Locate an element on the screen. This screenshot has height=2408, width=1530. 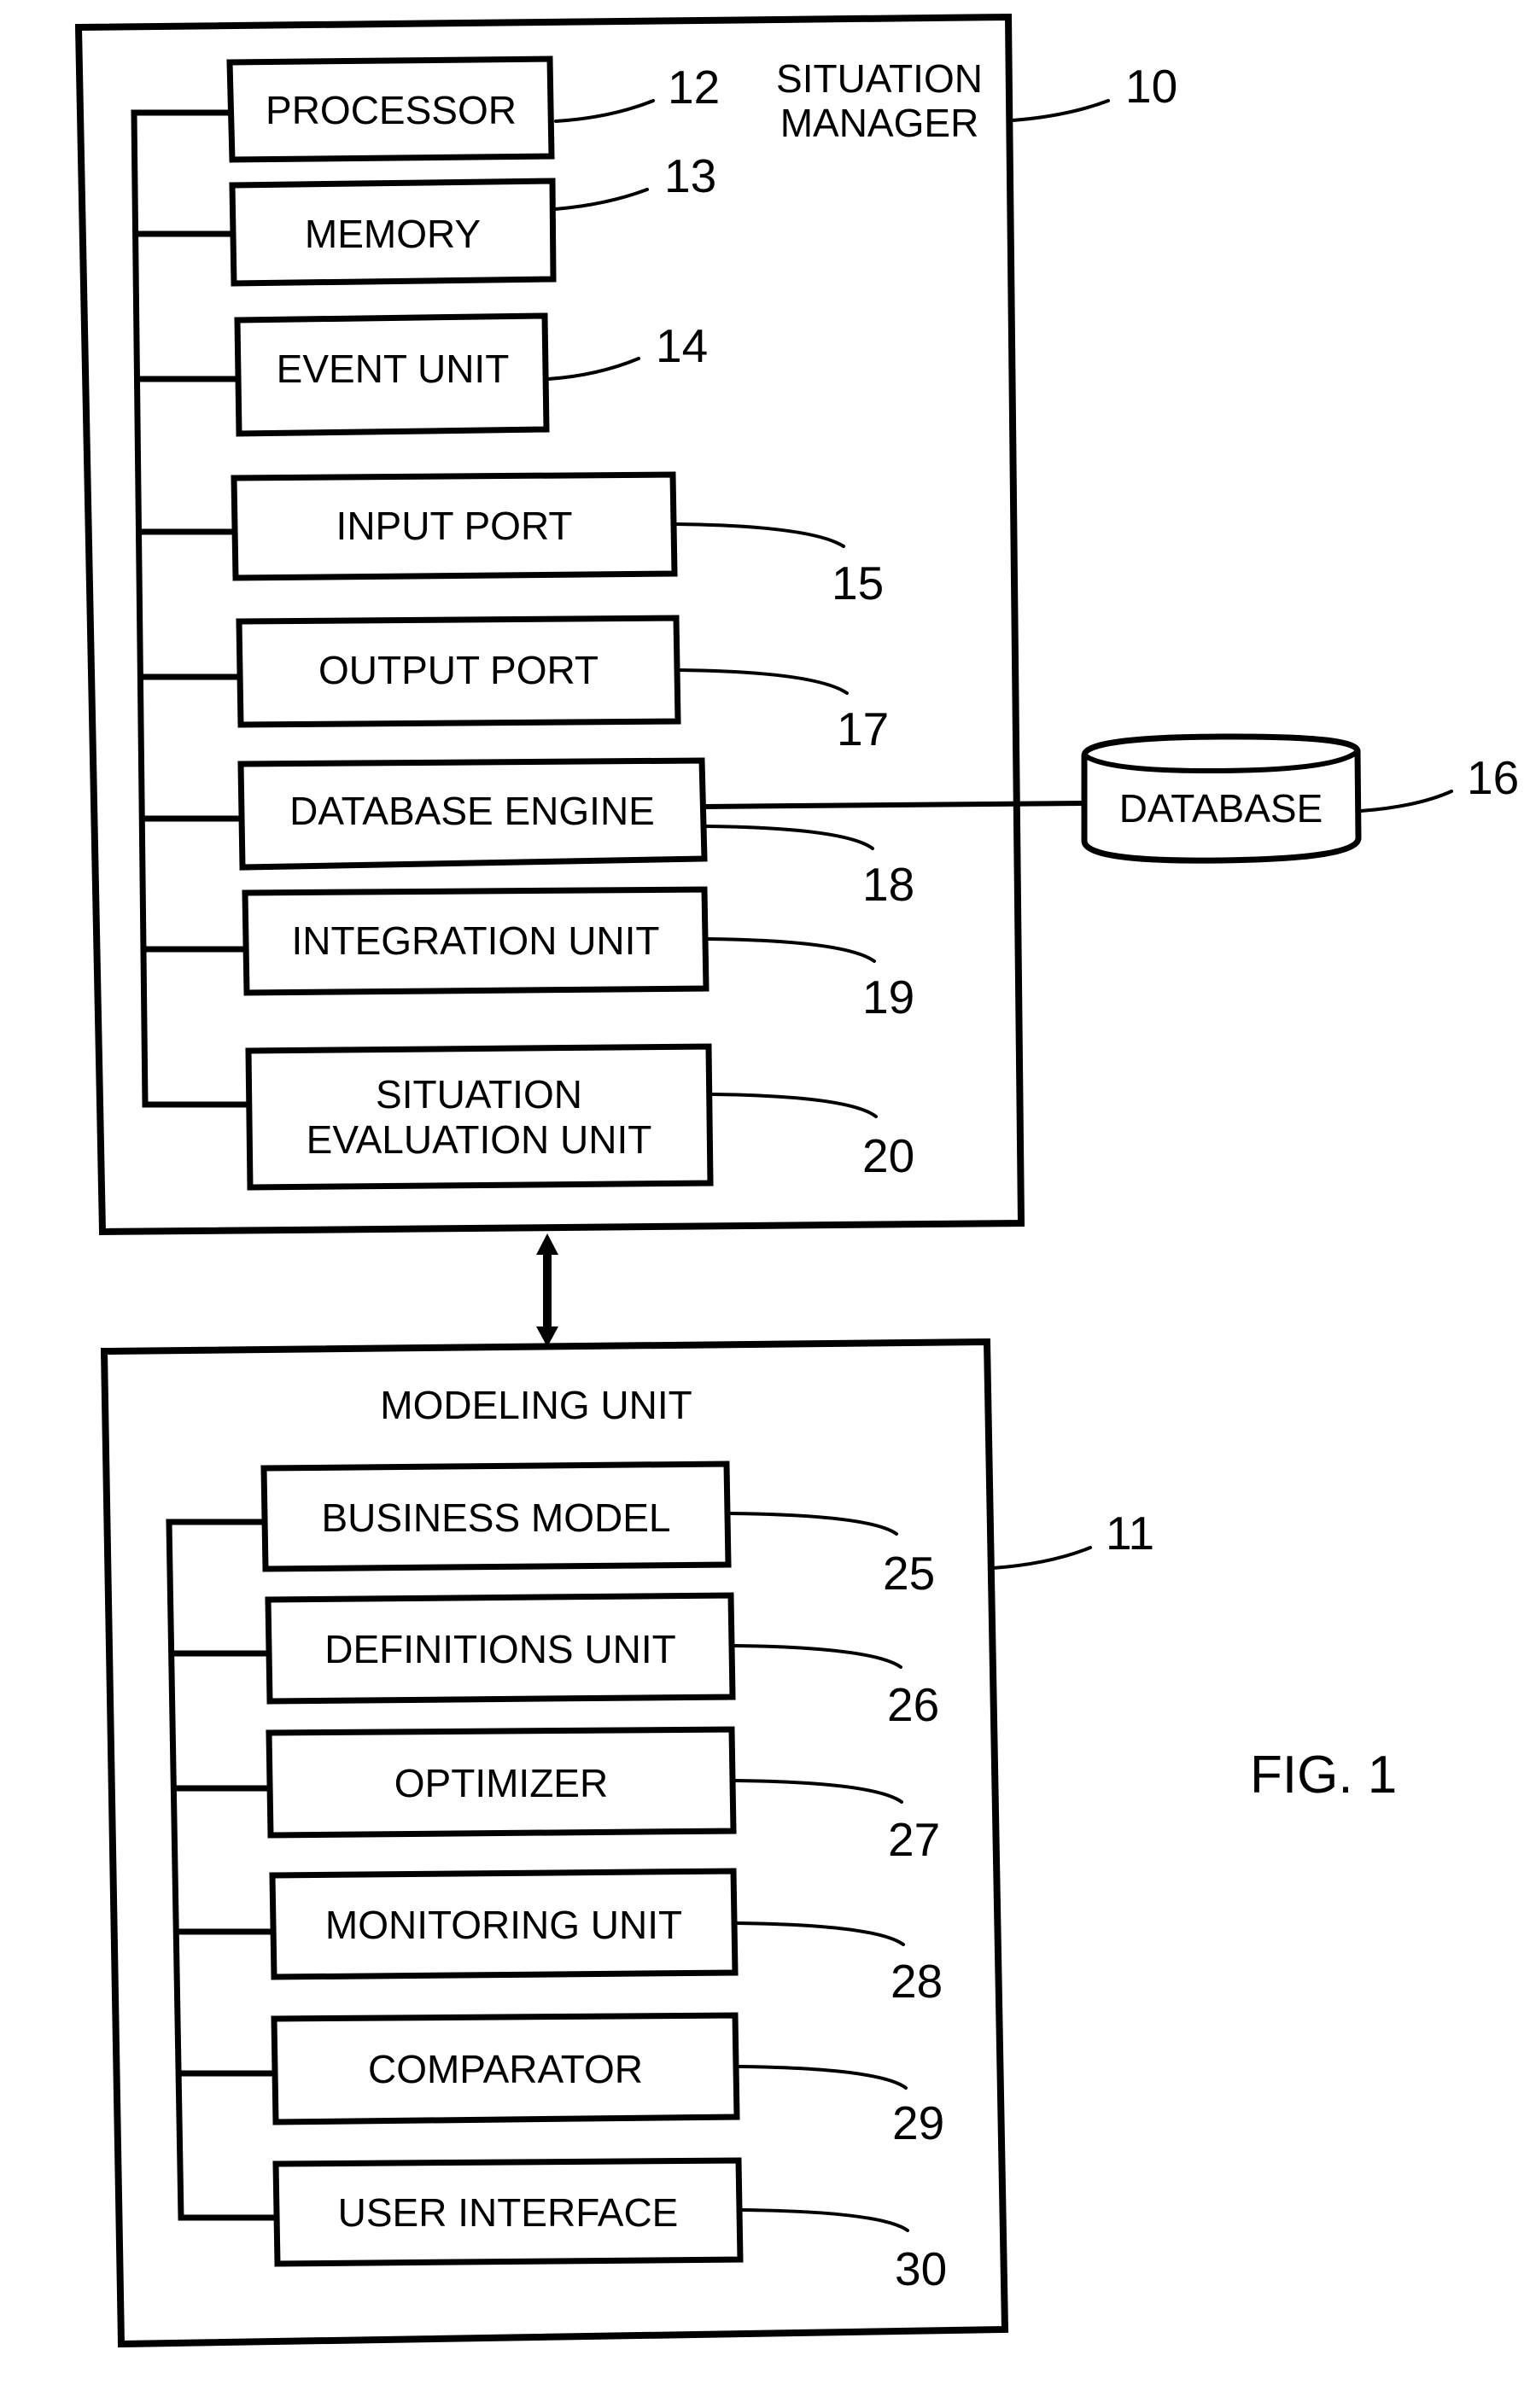
database-label: DATABASE is located at coordinates (1221, 808).